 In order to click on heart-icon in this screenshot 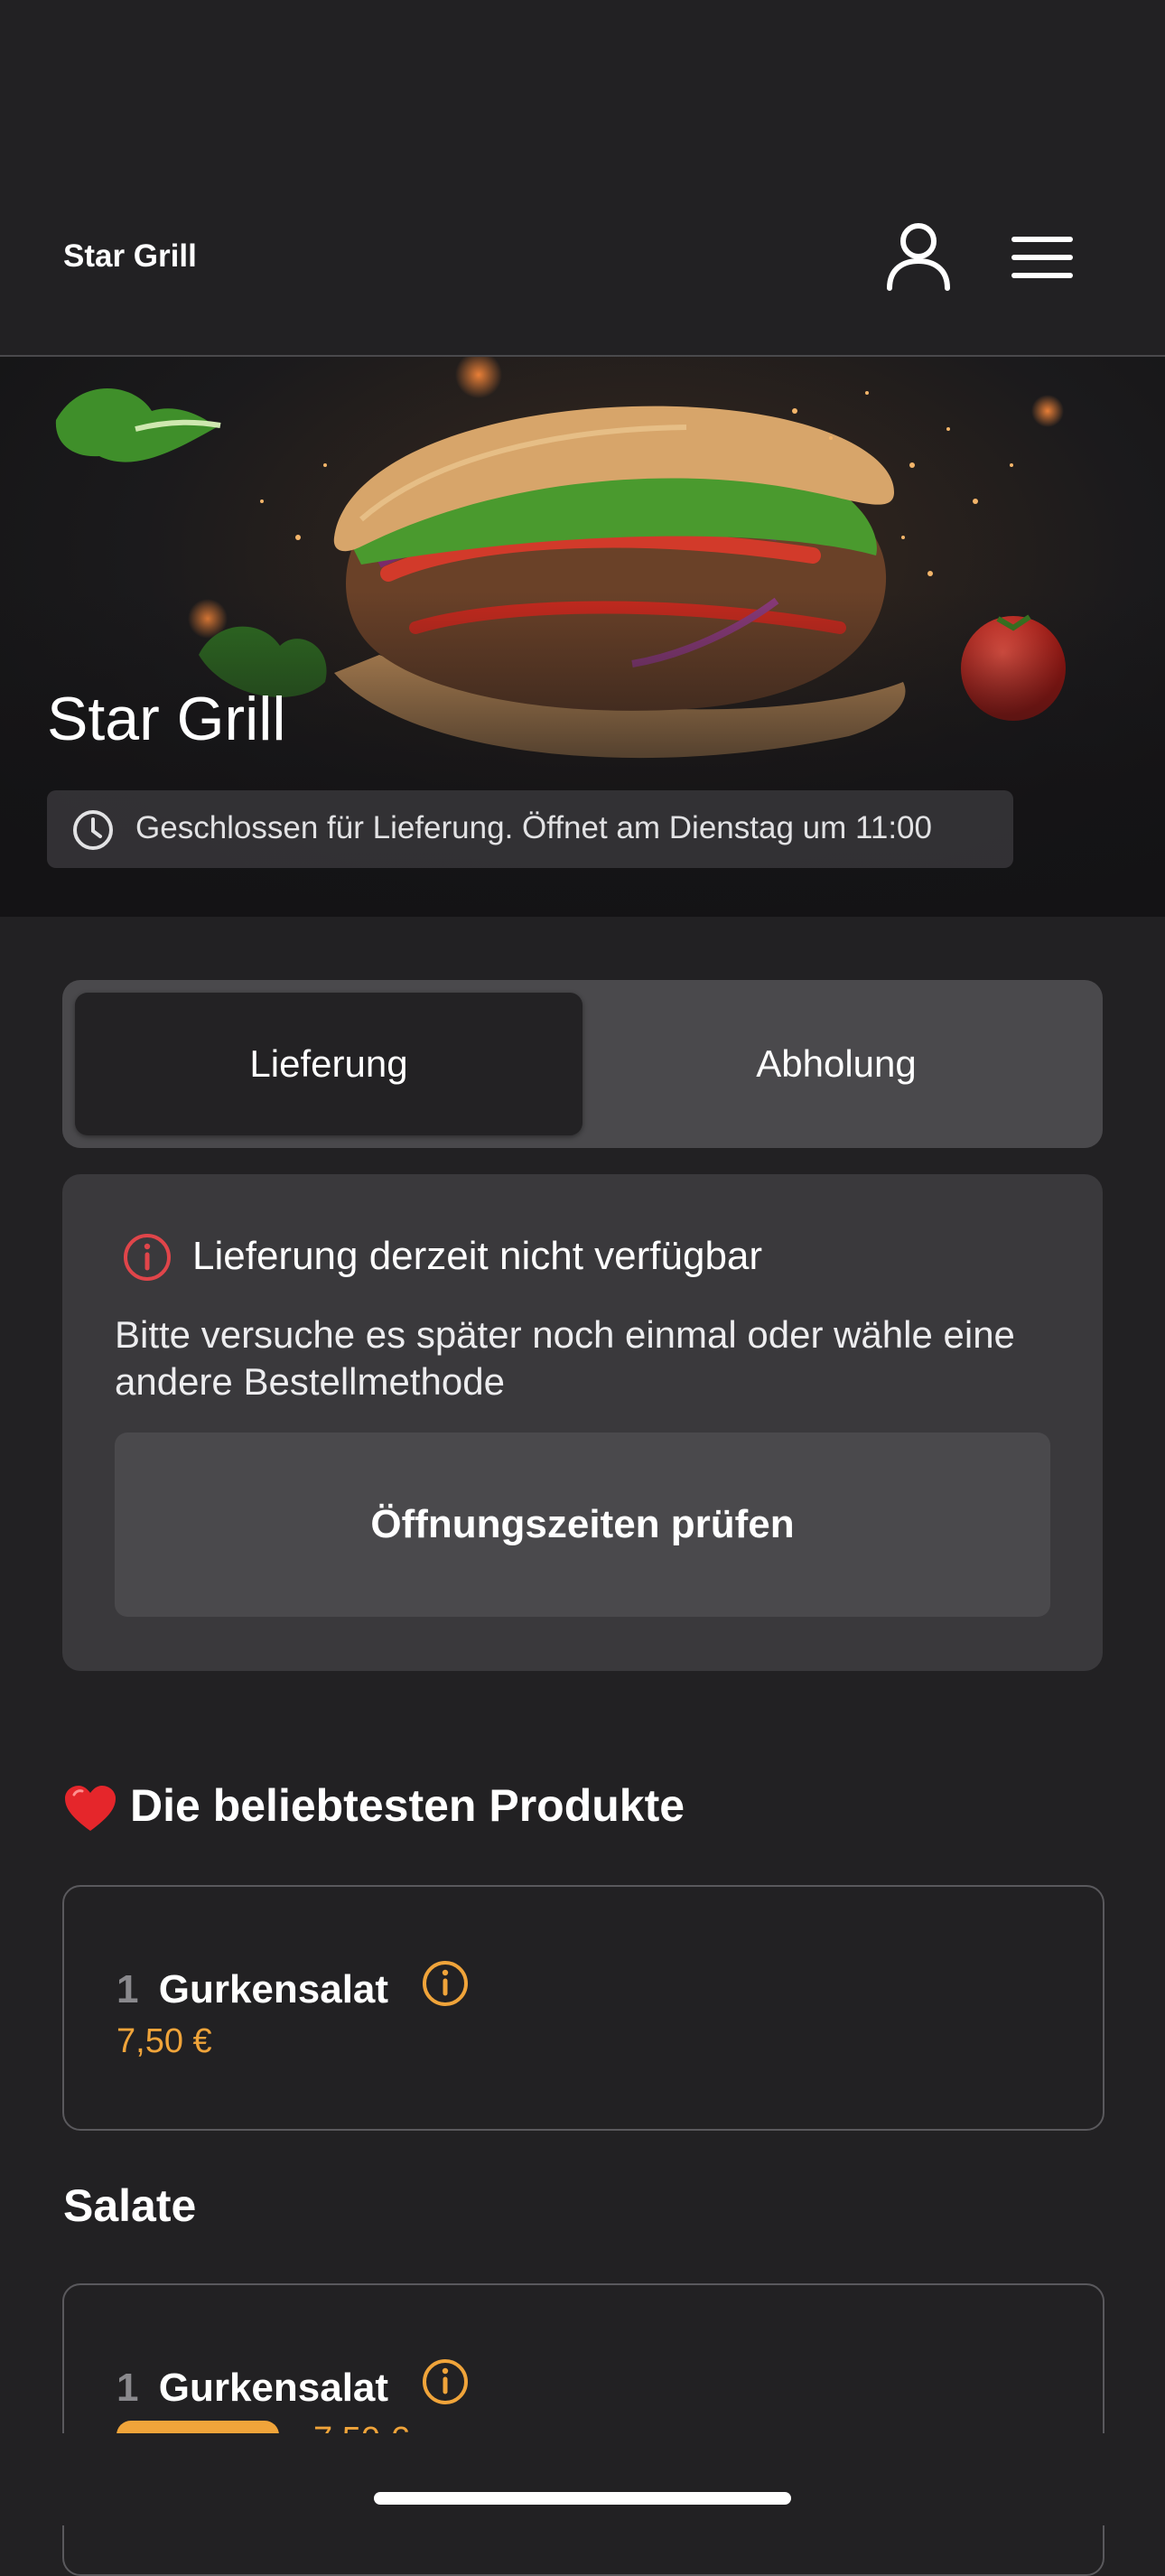, I will do `click(90, 1808)`.